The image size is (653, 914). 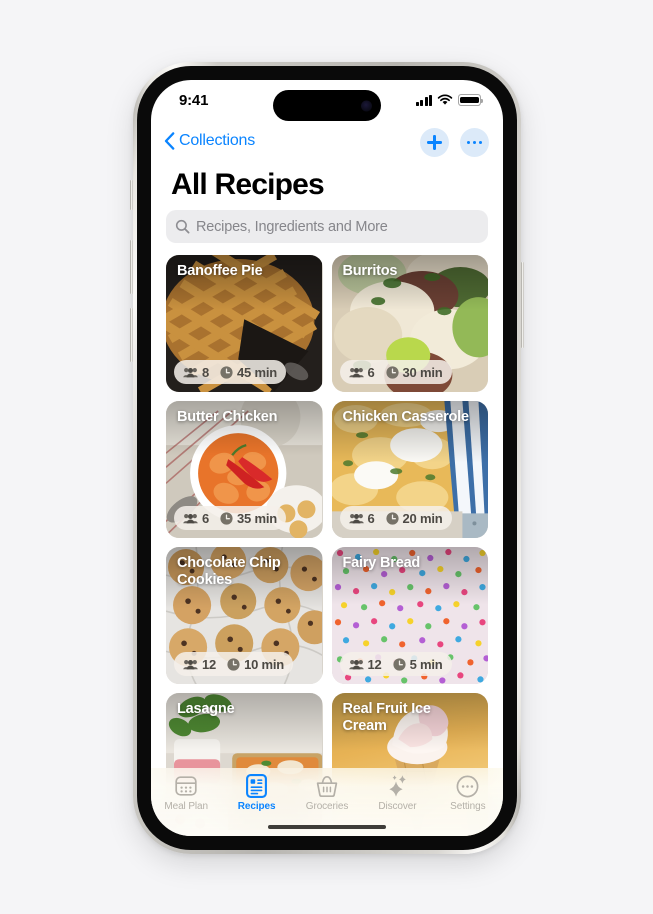 I want to click on search-icon, so click(x=182, y=226).